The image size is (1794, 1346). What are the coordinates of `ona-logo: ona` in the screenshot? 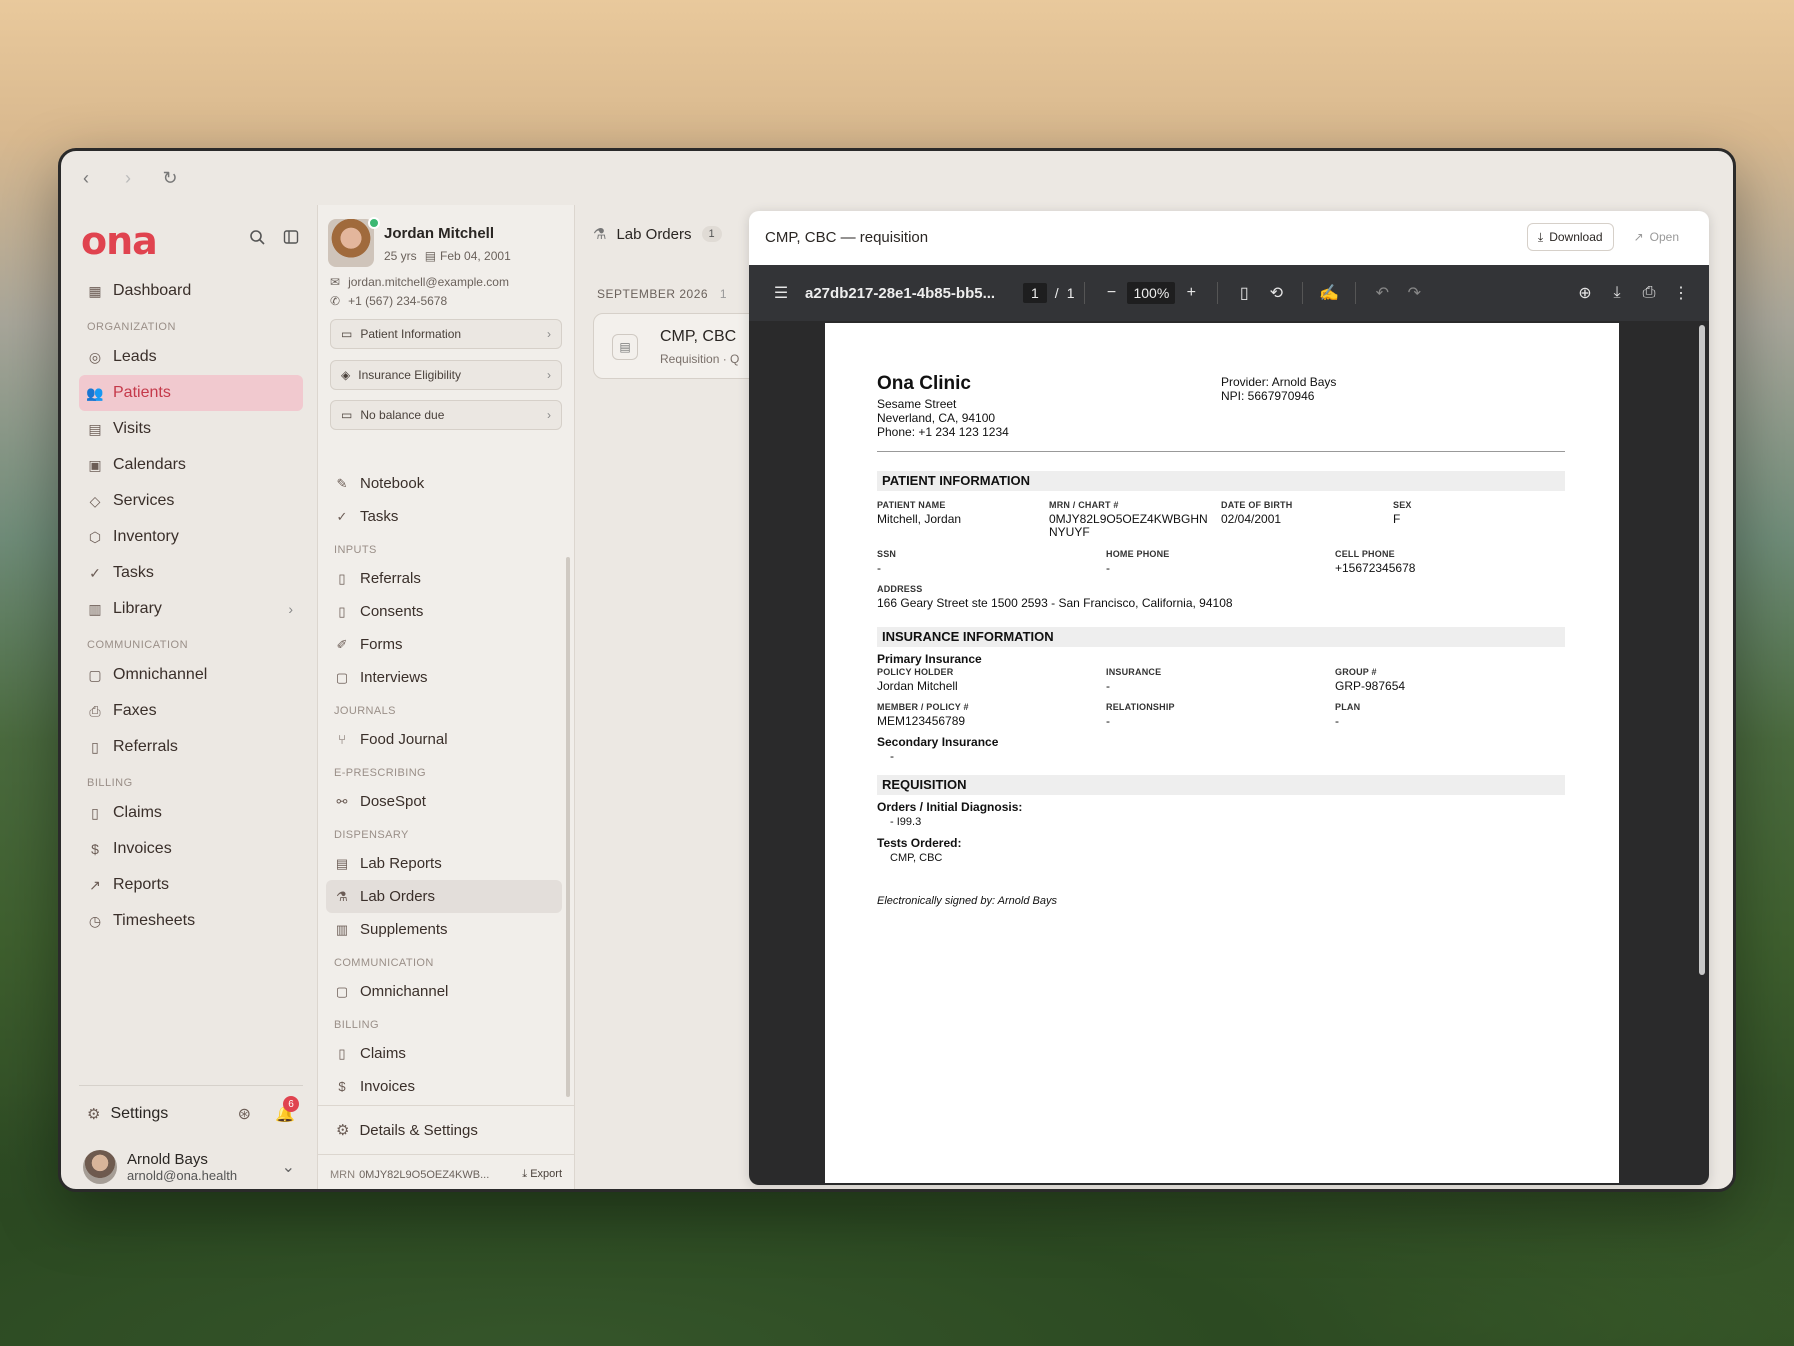 It's located at (119, 241).